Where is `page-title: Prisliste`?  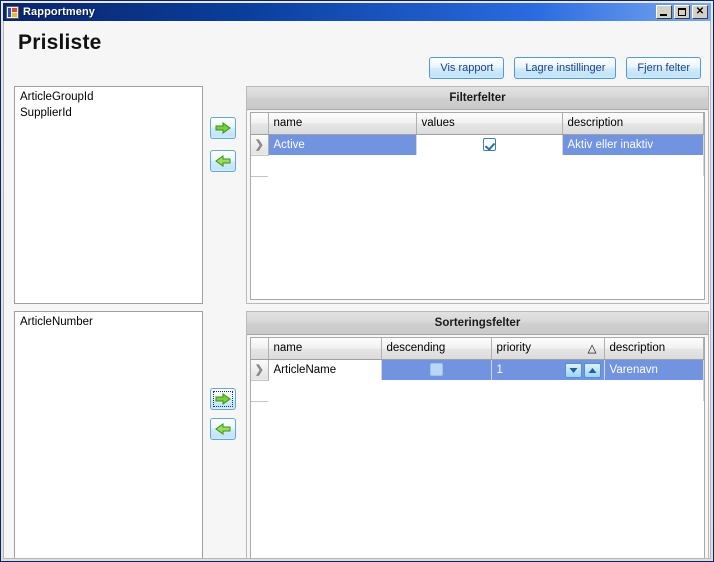
page-title: Prisliste is located at coordinates (60, 42).